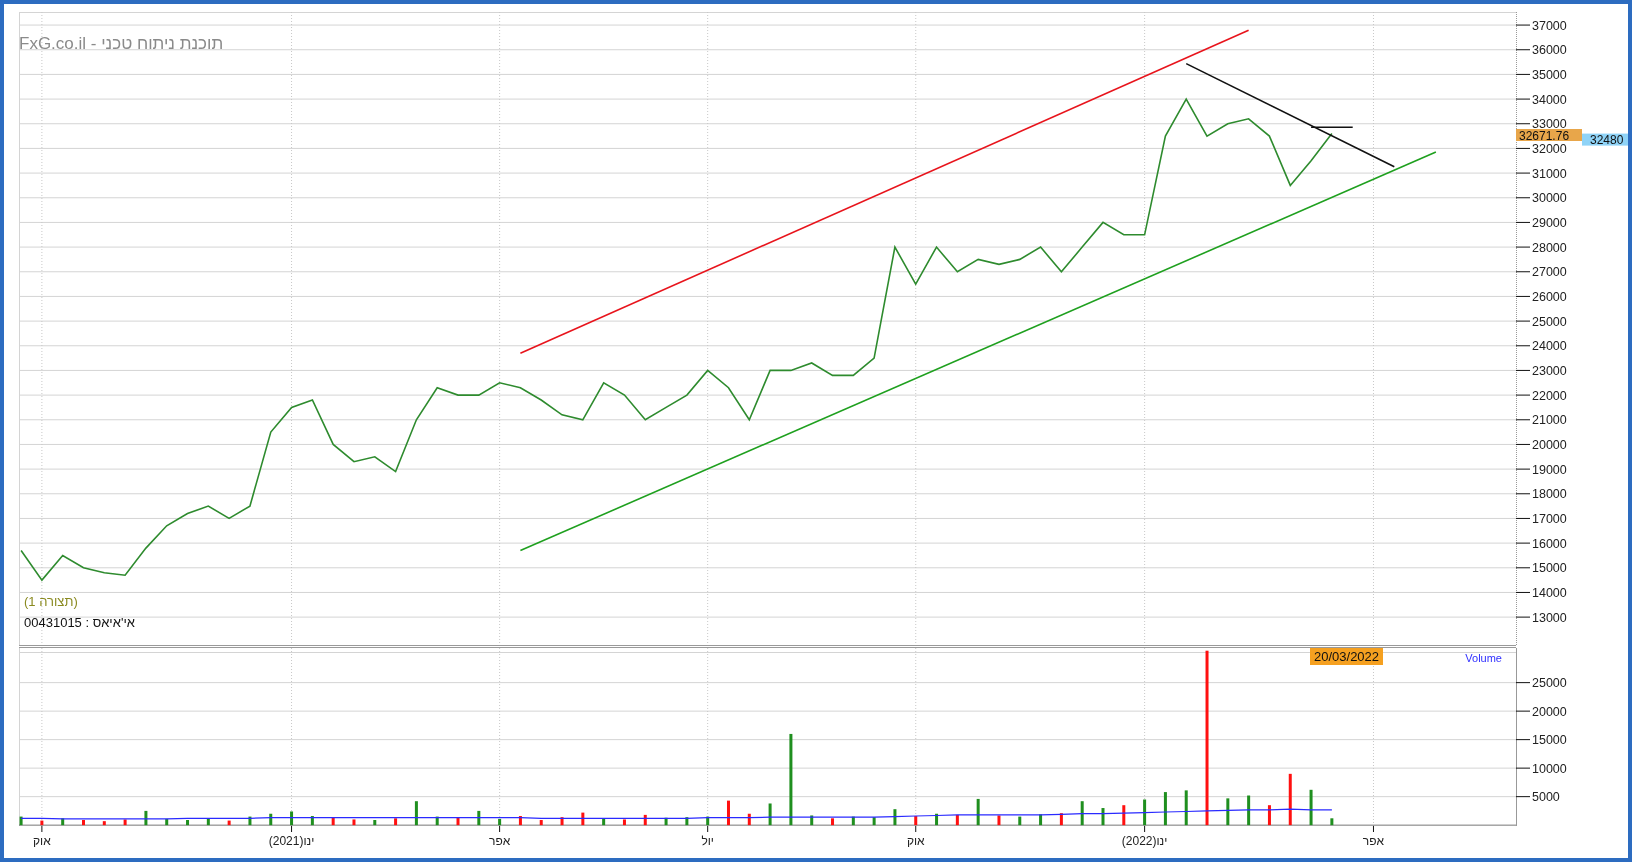  What do you see at coordinates (291, 841) in the screenshot?
I see `axis-tick-label: ינו(2021)` at bounding box center [291, 841].